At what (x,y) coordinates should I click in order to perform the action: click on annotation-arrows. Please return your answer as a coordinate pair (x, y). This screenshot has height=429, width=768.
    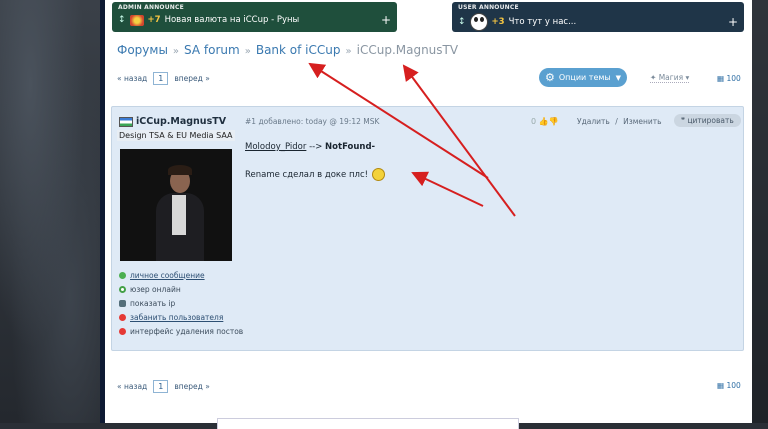
    Looking at the image, I should click on (412, 139).